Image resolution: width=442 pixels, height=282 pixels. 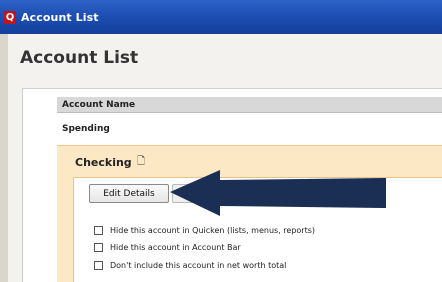 What do you see at coordinates (221, 17) in the screenshot?
I see `window-titlebar: Q Account List` at bounding box center [221, 17].